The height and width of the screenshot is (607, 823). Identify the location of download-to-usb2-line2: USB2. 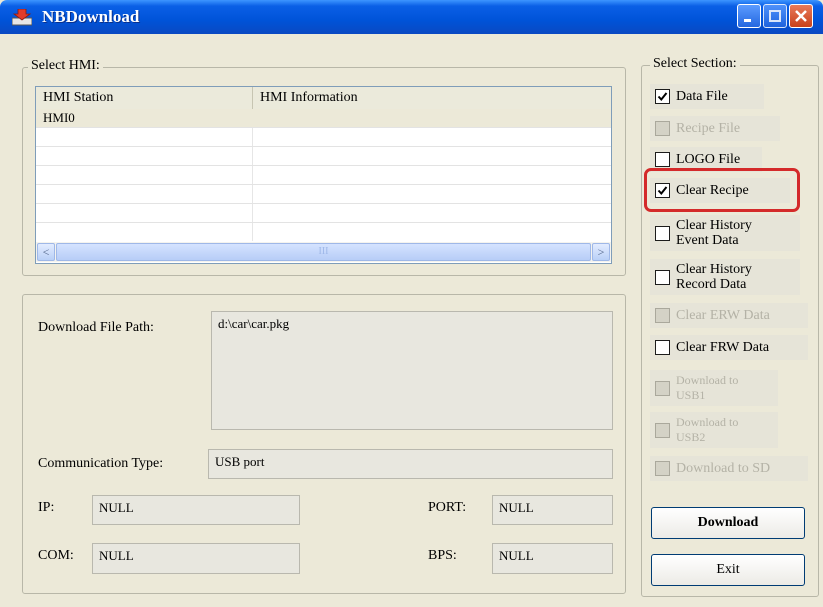
(691, 437).